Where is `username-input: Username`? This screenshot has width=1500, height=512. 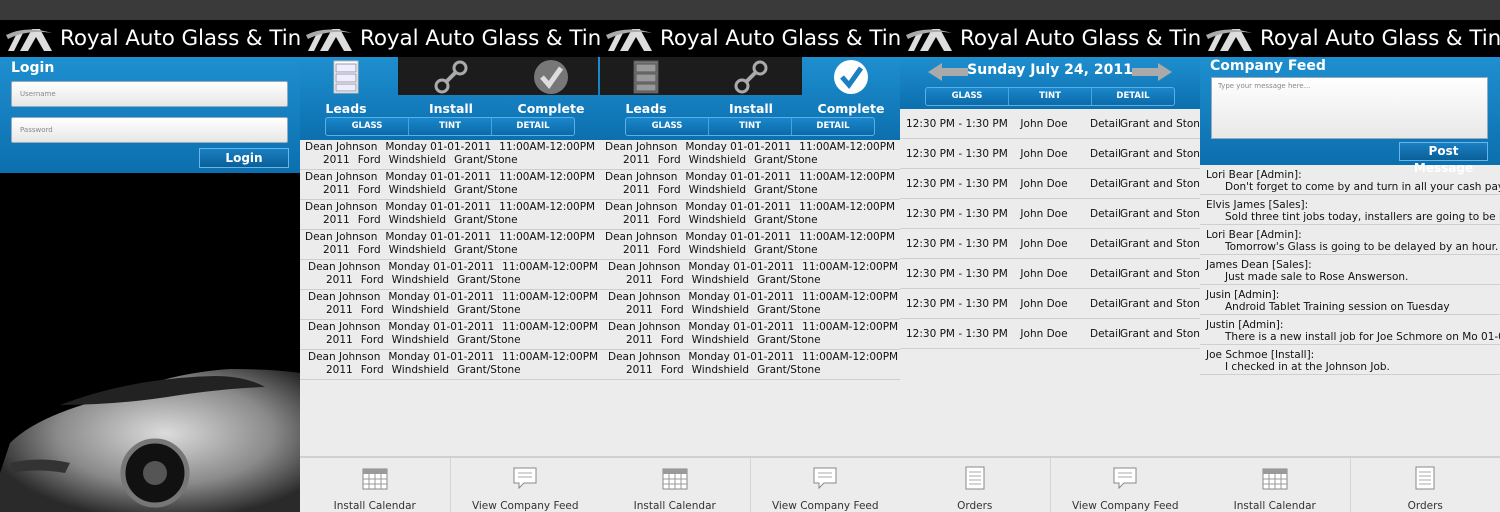
username-input: Username is located at coordinates (149, 94).